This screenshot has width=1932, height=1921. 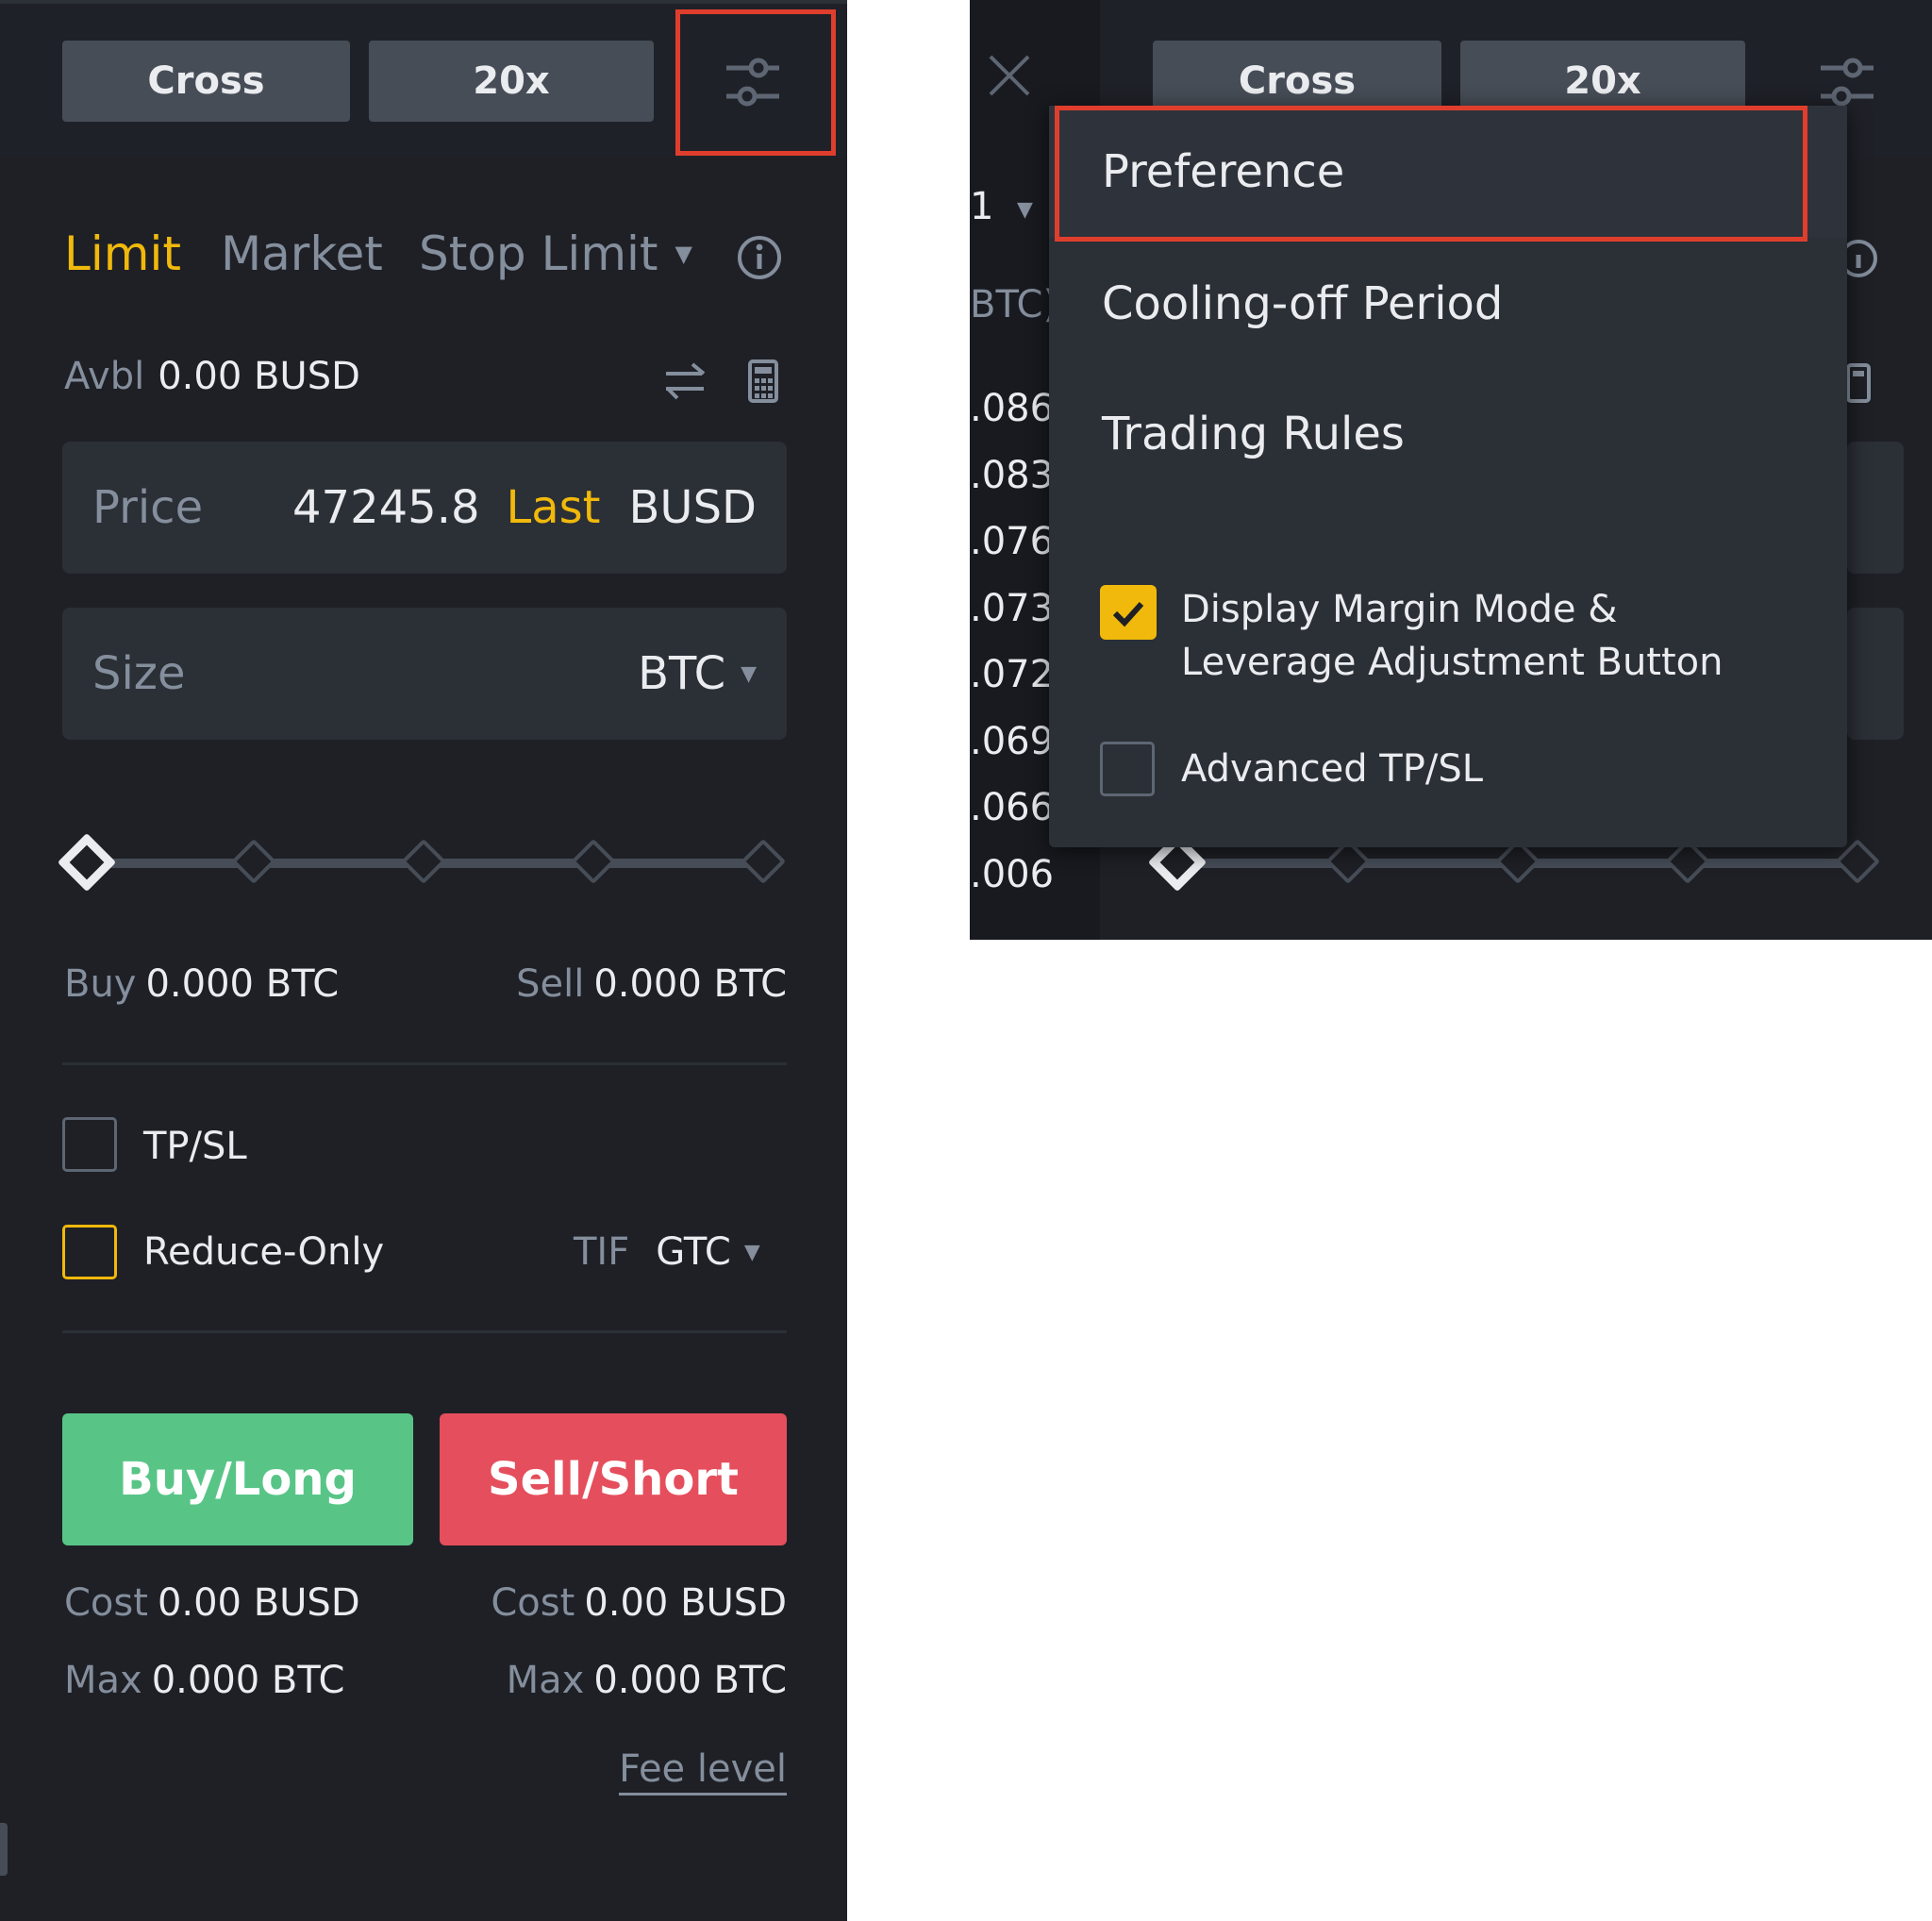 What do you see at coordinates (693, 507) in the screenshot?
I see `price-unit: BUSD` at bounding box center [693, 507].